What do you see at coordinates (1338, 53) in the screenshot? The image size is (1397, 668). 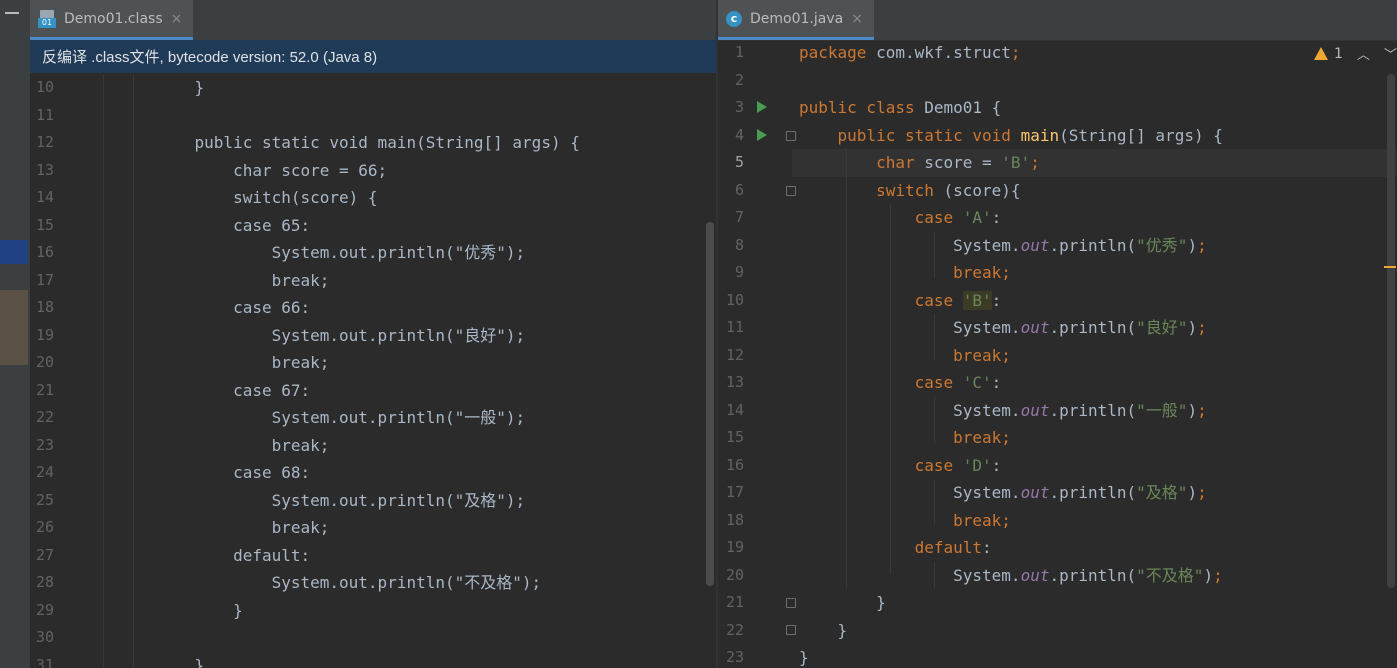 I see `warning-count: 1` at bounding box center [1338, 53].